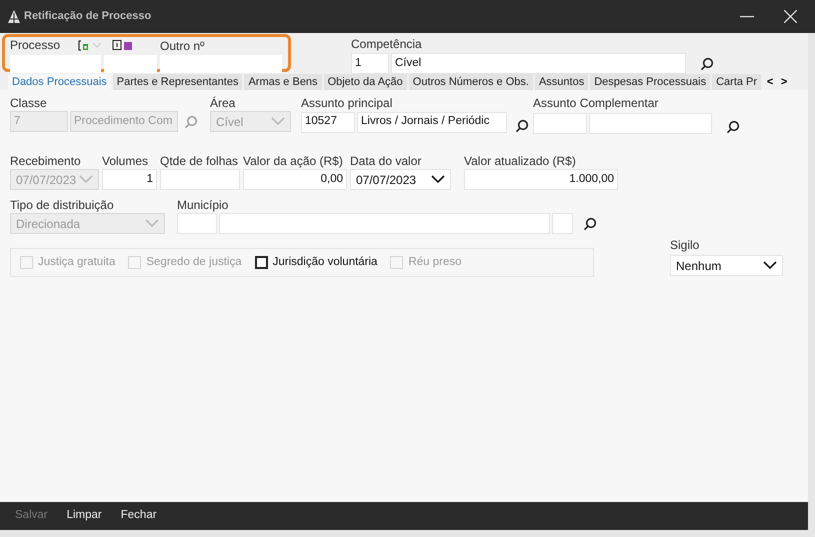 Image resolution: width=815 pixels, height=537 pixels. Describe the element at coordinates (88, 16) in the screenshot. I see `window-title: Retificação de Processo` at that location.